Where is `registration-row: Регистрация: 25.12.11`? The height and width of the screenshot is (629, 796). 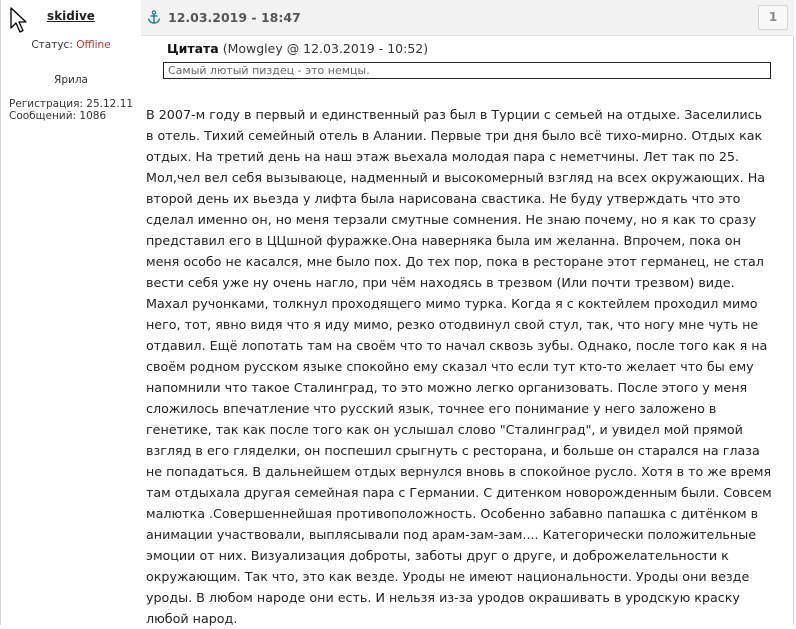
registration-row: Регистрация: 25.12.11 is located at coordinates (71, 104).